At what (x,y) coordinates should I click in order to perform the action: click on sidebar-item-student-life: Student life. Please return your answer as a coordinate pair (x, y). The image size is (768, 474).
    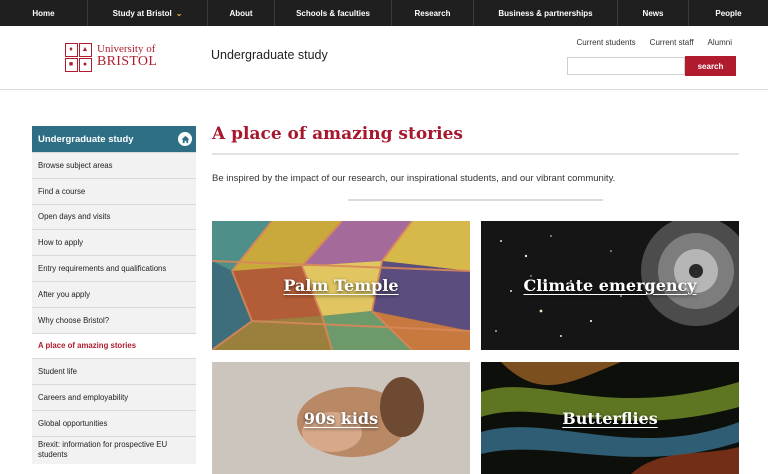
    Looking at the image, I should click on (114, 371).